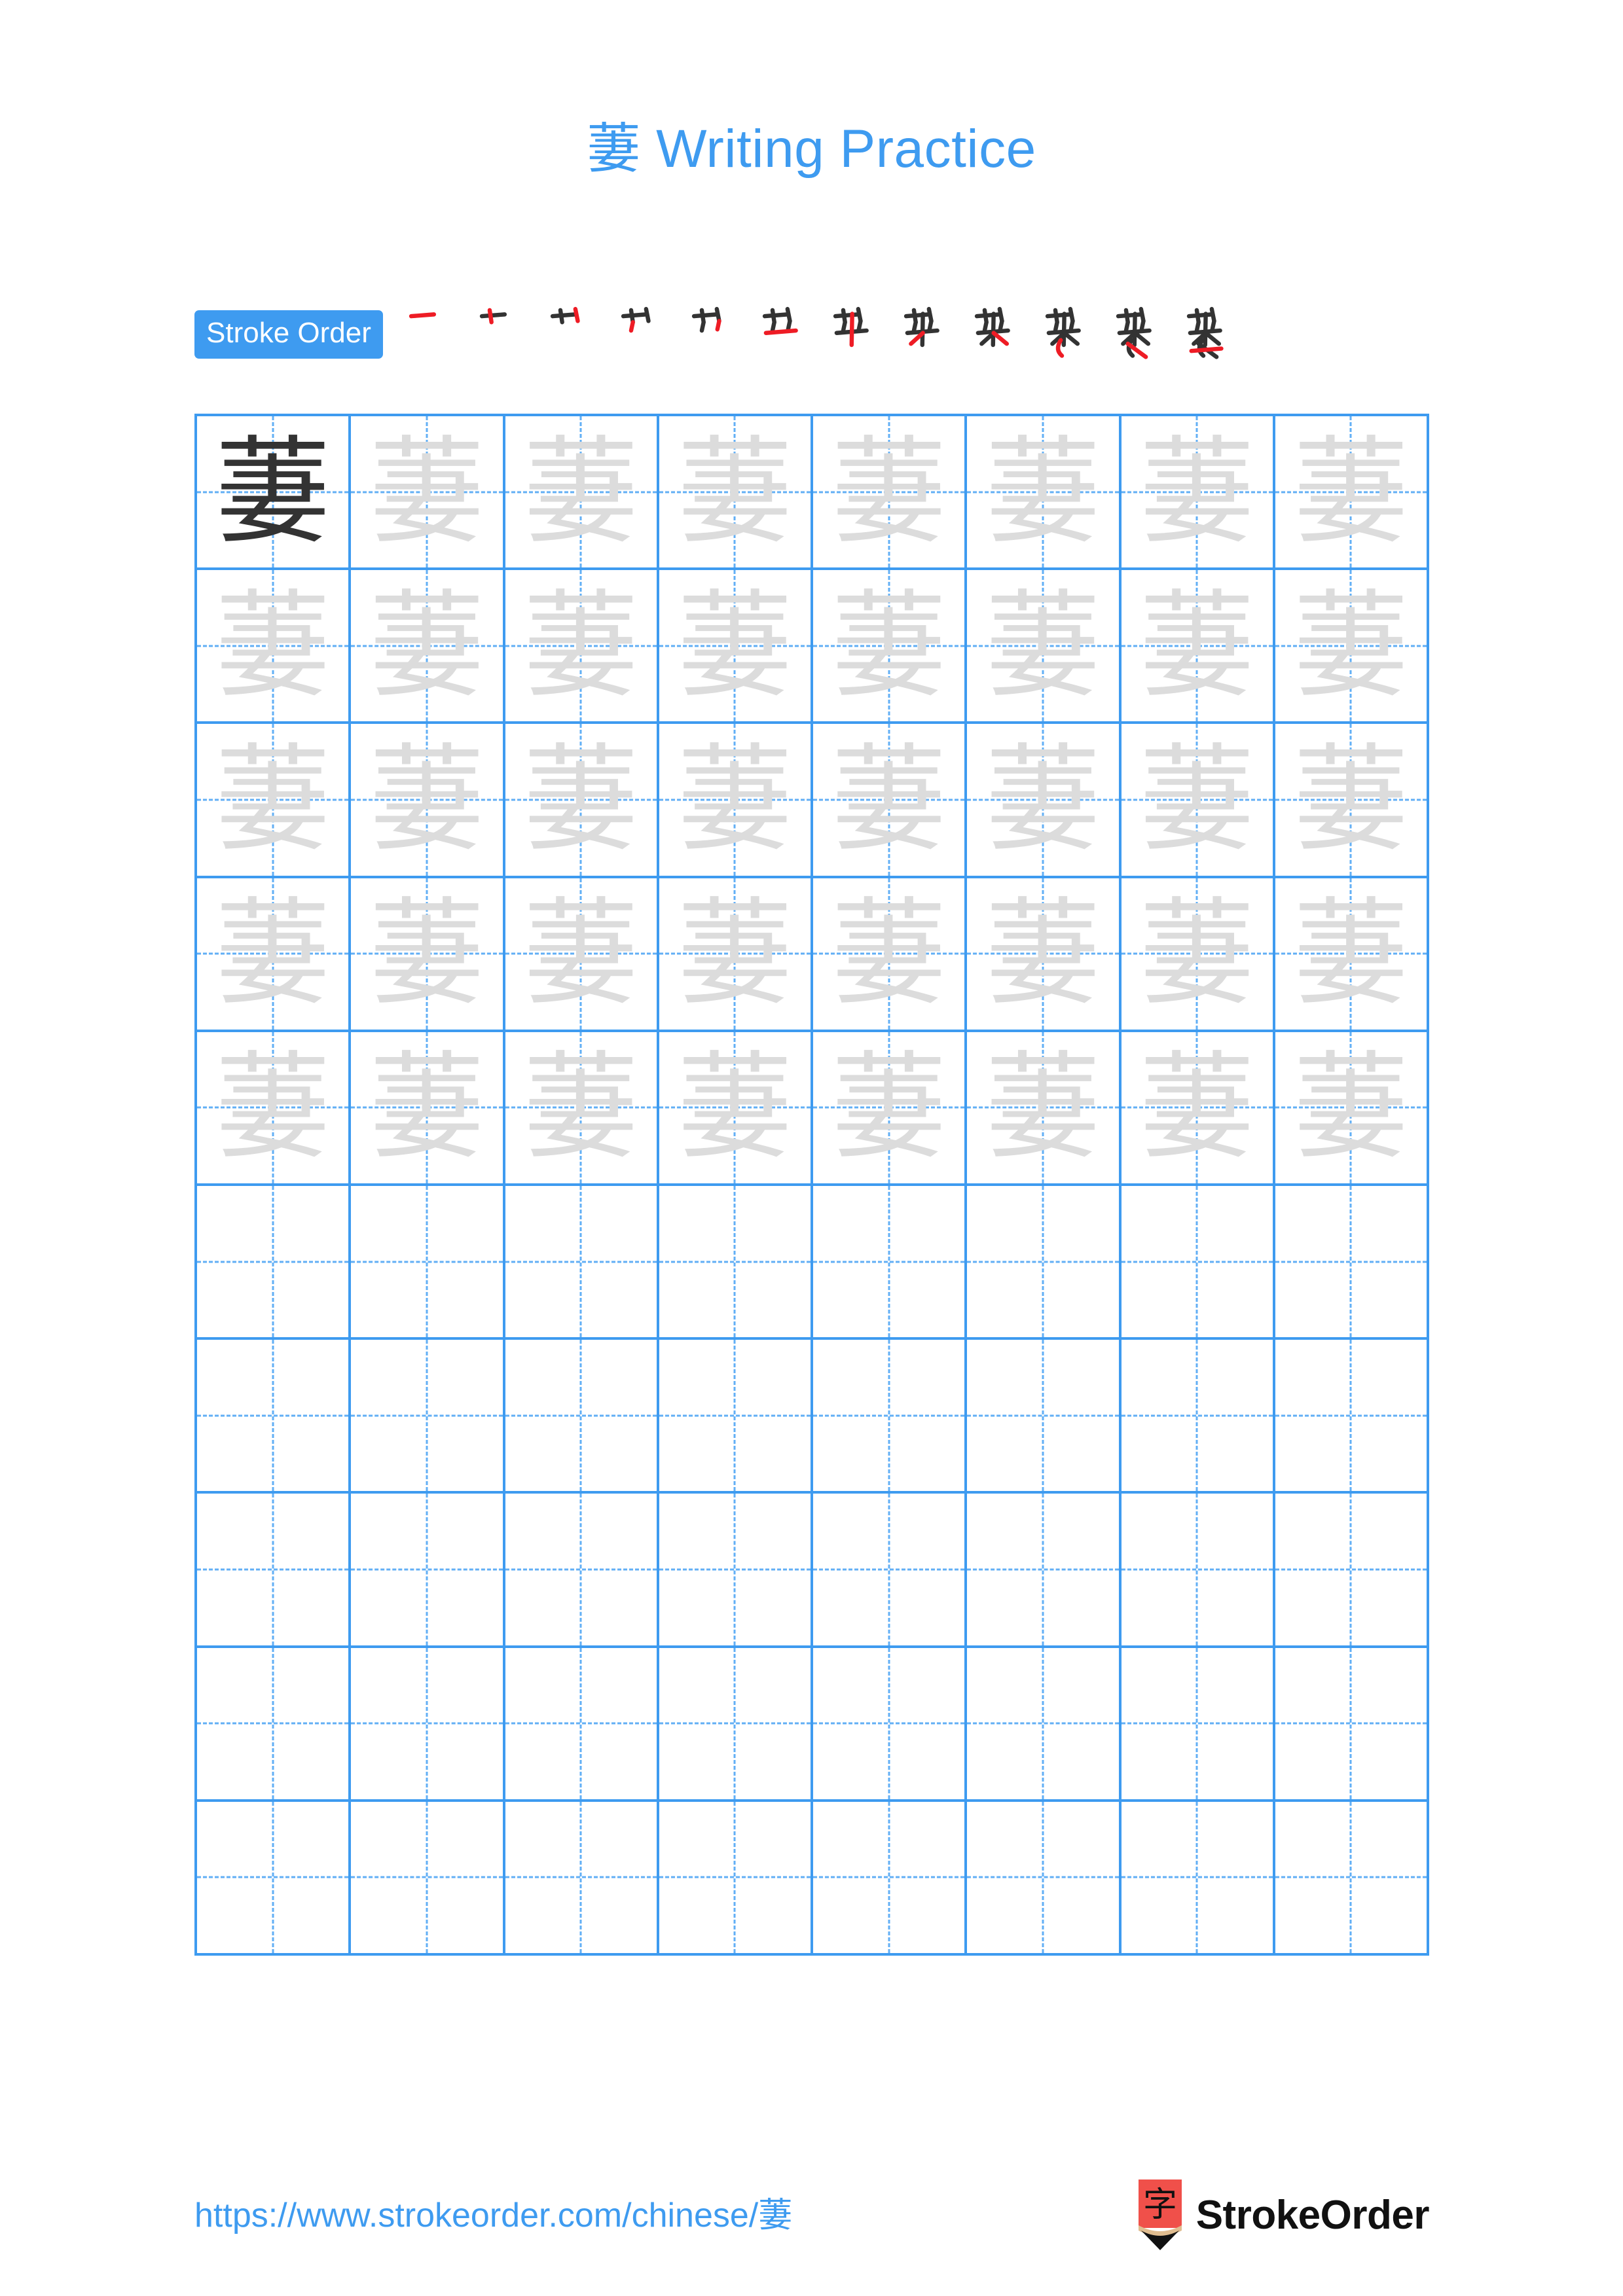 The width and height of the screenshot is (1623, 2296). Describe the element at coordinates (582, 955) in the screenshot. I see `grid-cell-r4-c3: 萋` at that location.